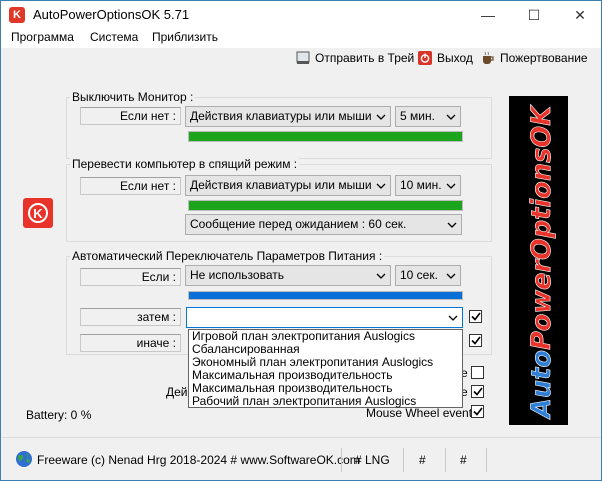  Describe the element at coordinates (463, 460) in the screenshot. I see `status-hash-2: #` at that location.